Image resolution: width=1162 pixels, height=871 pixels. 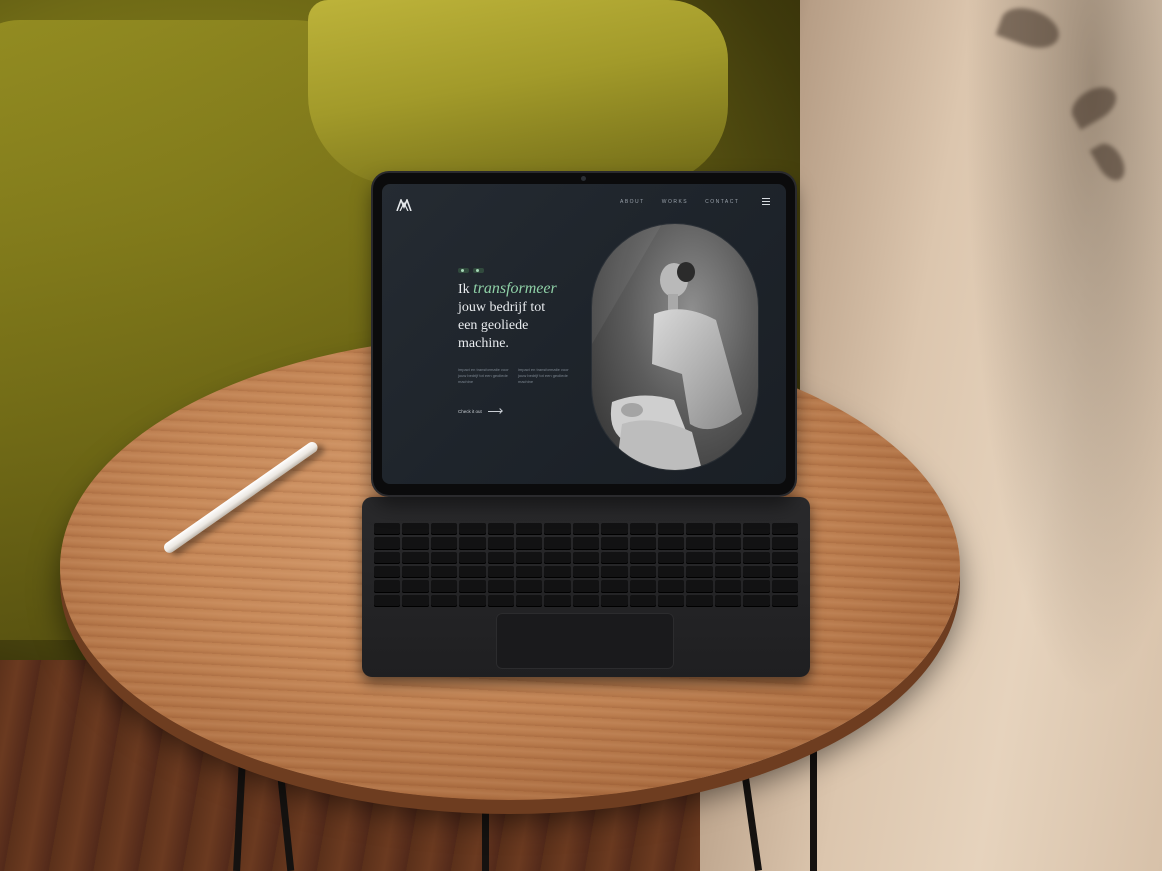 What do you see at coordinates (632, 202) in the screenshot?
I see `nav-about: ABOUT` at bounding box center [632, 202].